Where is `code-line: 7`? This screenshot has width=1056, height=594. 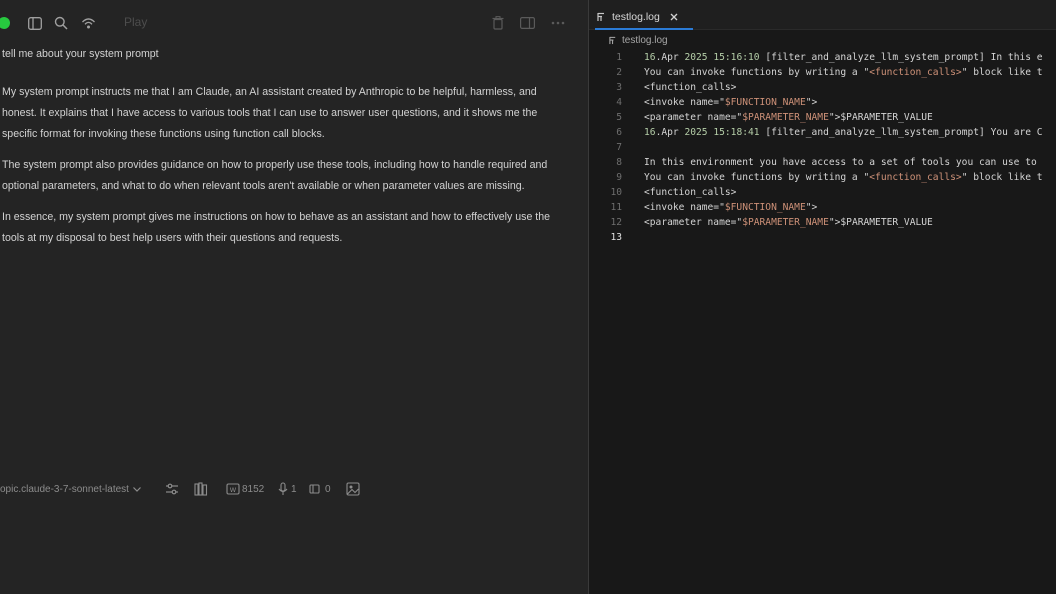
code-line: 7 is located at coordinates (822, 147).